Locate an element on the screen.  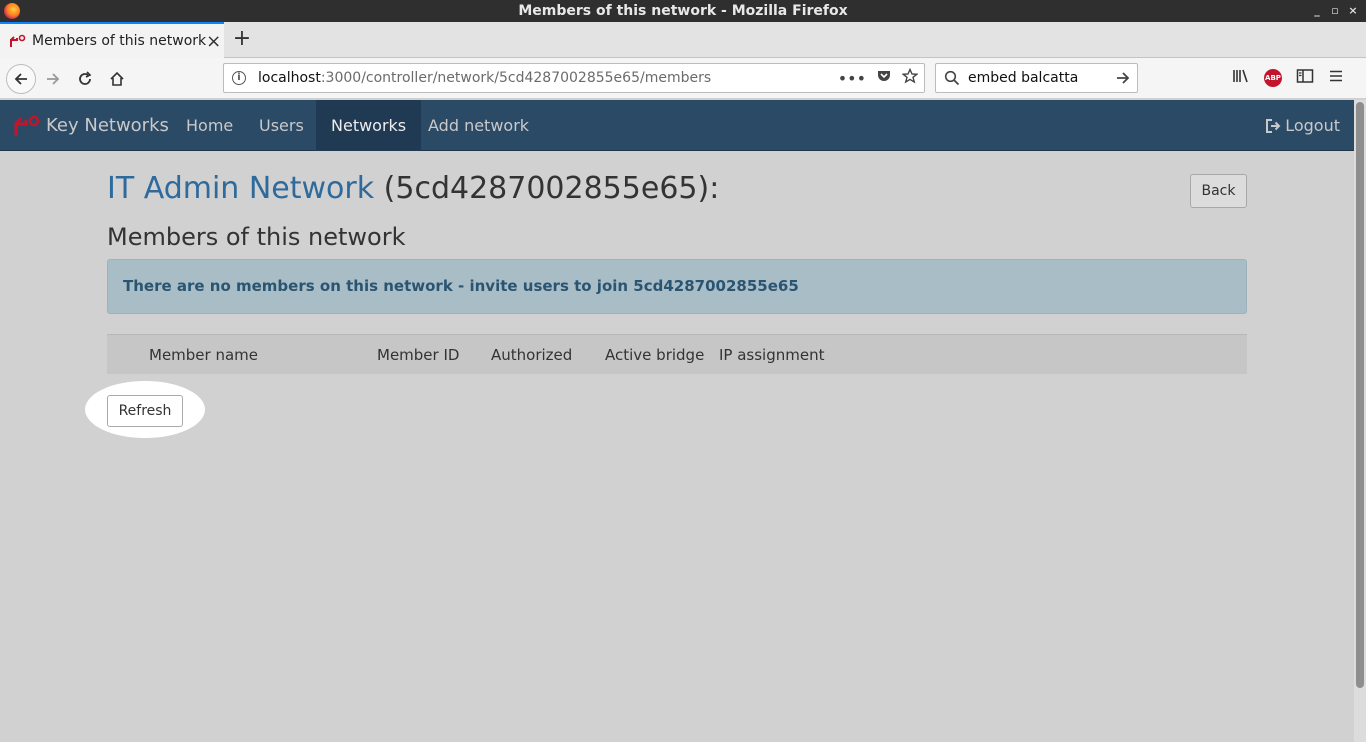
back-button: Back is located at coordinates (1218, 191).